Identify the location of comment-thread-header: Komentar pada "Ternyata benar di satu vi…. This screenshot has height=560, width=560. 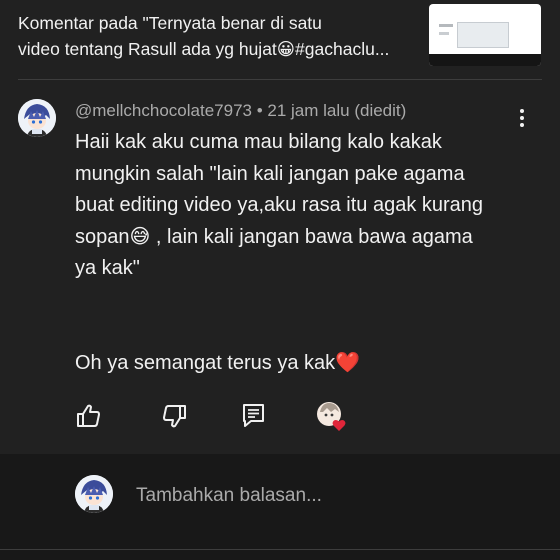
(280, 40).